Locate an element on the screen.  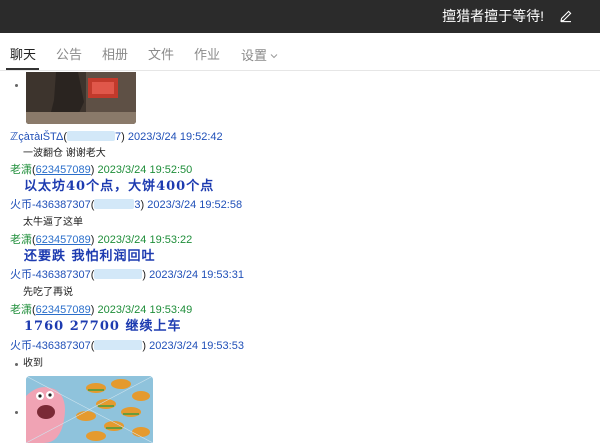
message-header: 老潇(623457089) 2023/3/24 19:52:50 is located at coordinates (101, 170).